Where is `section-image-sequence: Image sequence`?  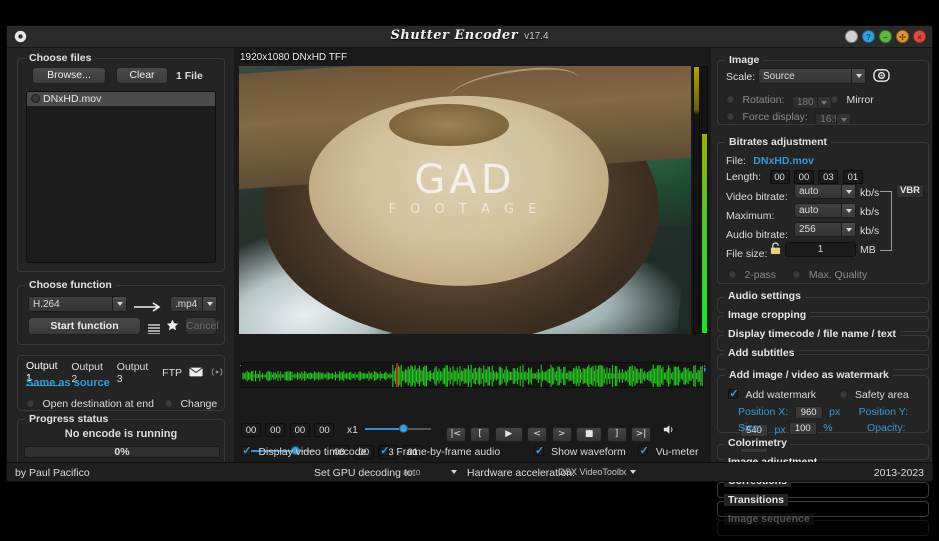
section-image-sequence: Image sequence is located at coordinates (823, 524).